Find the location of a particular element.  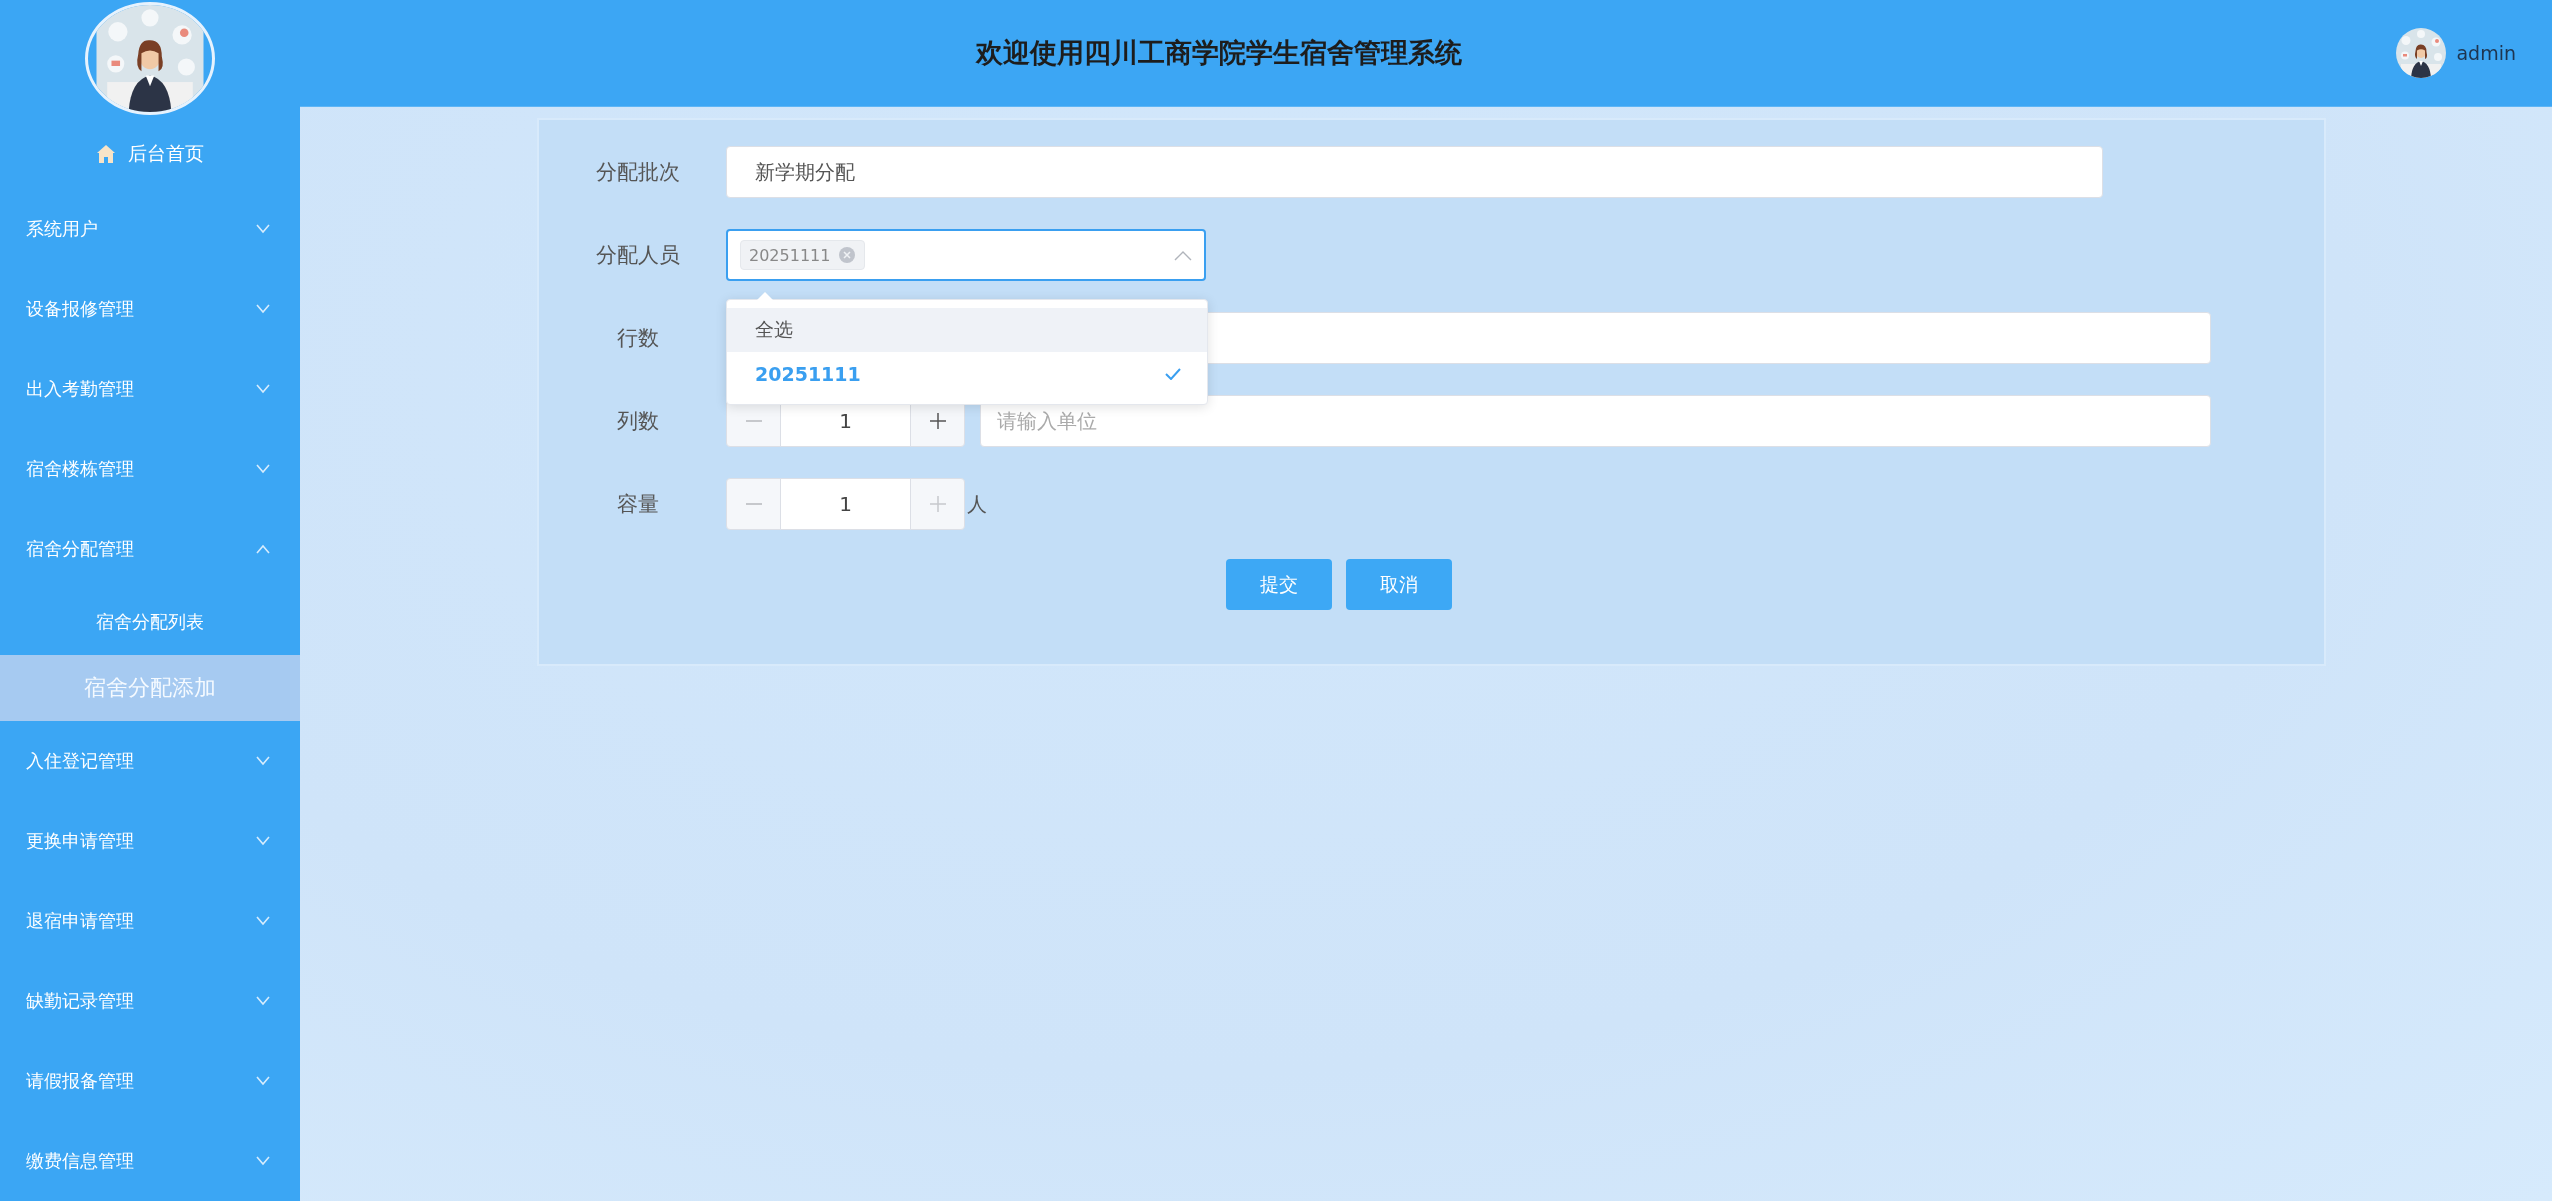

home-icon is located at coordinates (106, 154).